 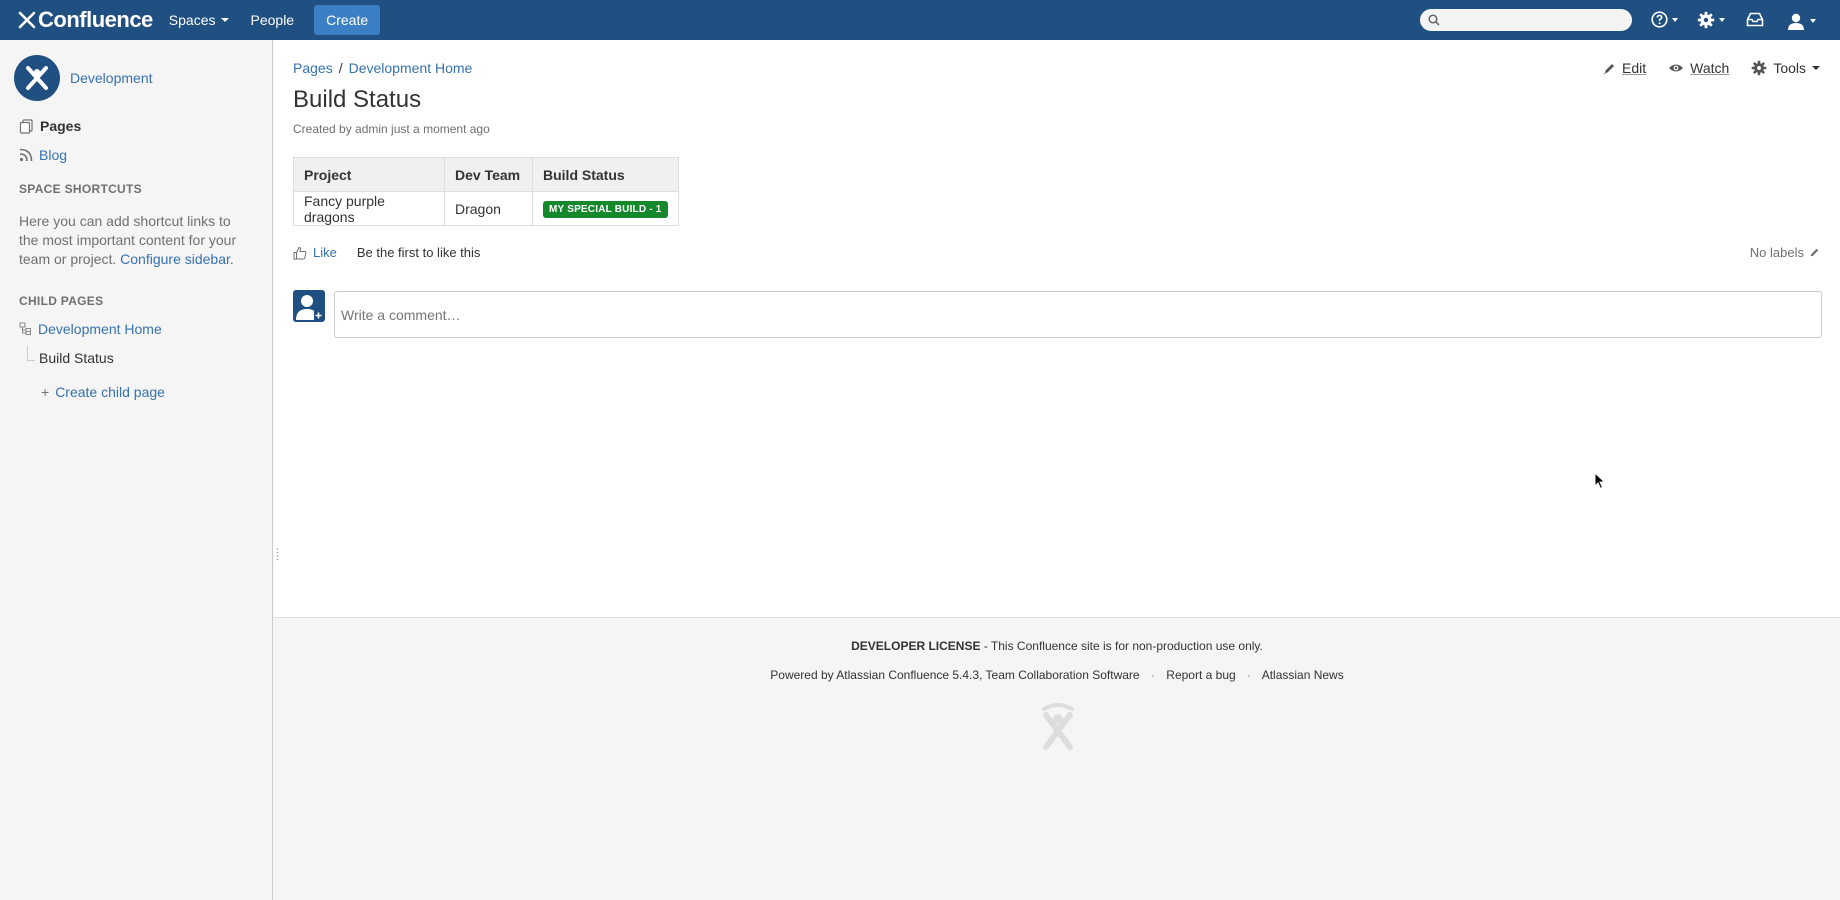 What do you see at coordinates (916, 646) in the screenshot?
I see `license-label: DEVELOPER LICENSE` at bounding box center [916, 646].